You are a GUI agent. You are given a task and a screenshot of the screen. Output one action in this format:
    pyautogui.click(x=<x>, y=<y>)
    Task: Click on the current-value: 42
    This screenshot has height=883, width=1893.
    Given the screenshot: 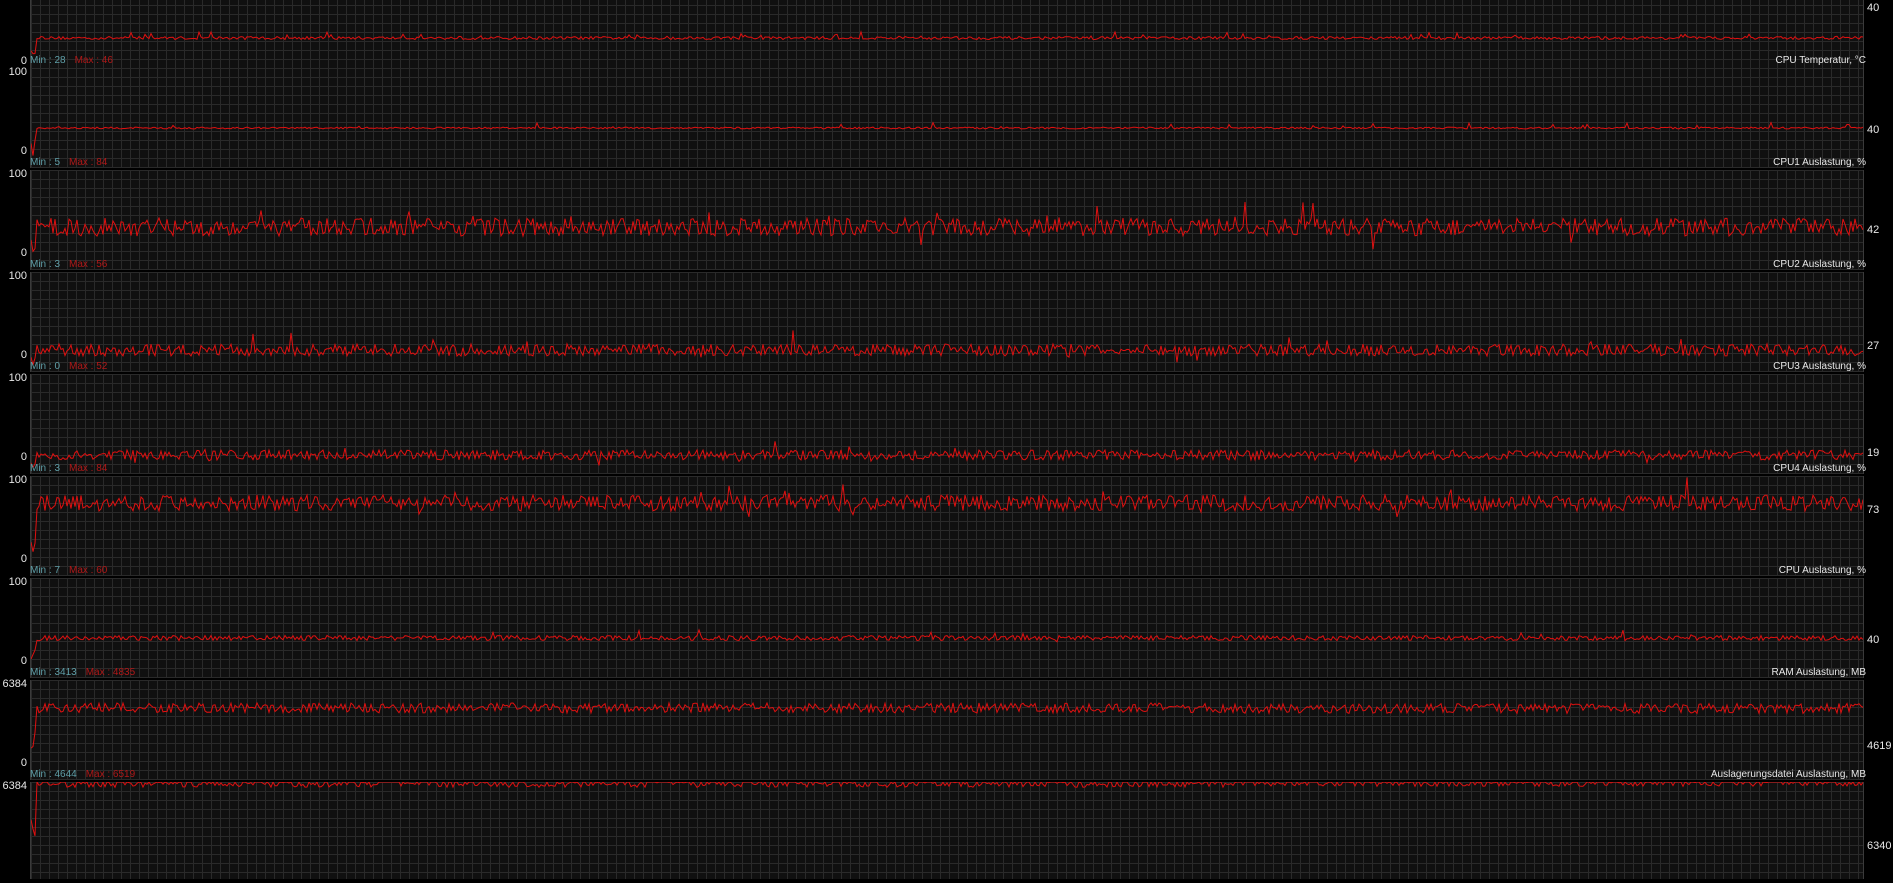 What is the action you would take?
    pyautogui.click(x=1873, y=230)
    